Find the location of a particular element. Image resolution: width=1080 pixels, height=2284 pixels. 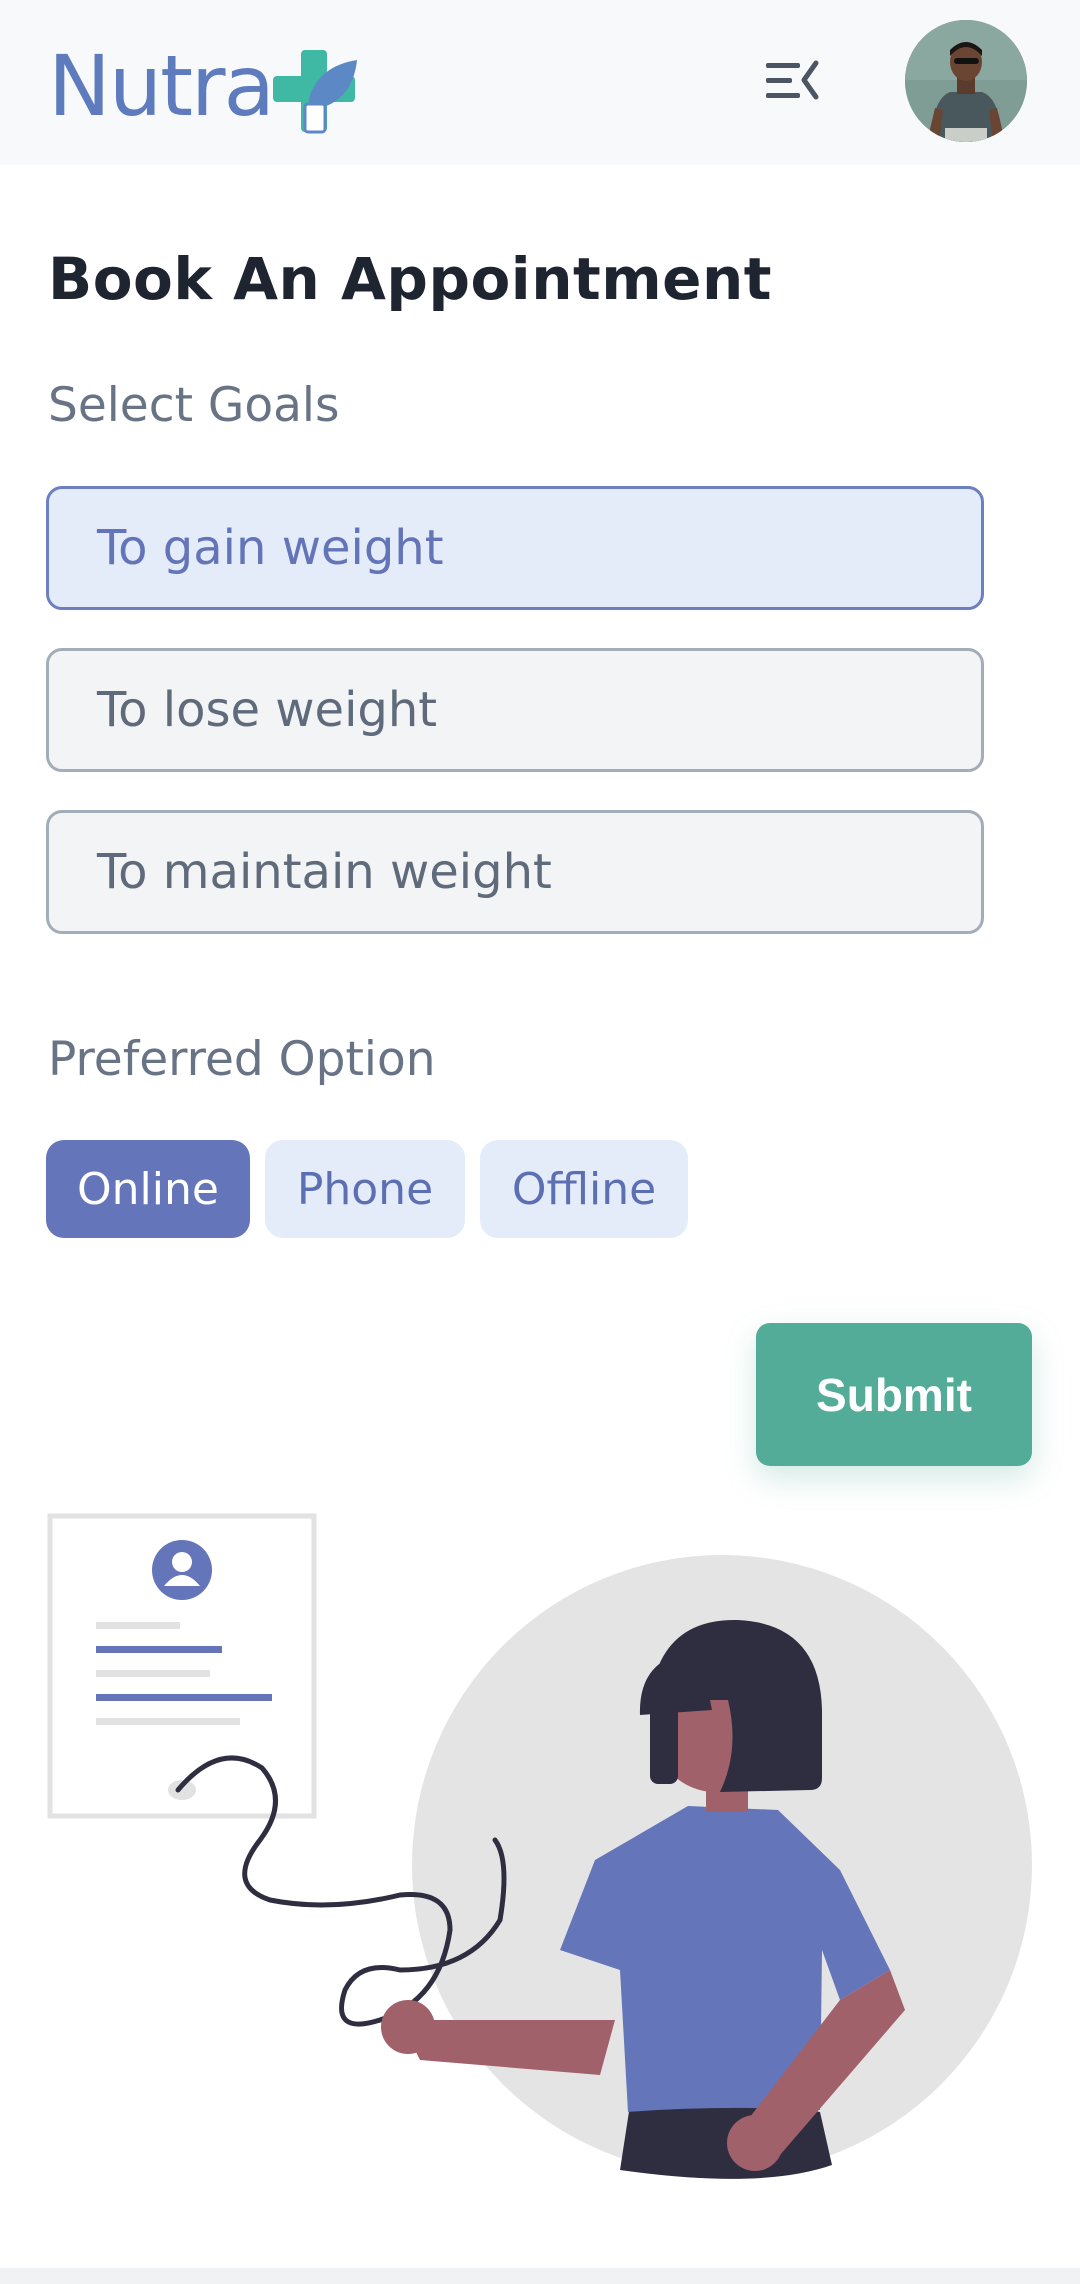

user-avatar is located at coordinates (966, 81).